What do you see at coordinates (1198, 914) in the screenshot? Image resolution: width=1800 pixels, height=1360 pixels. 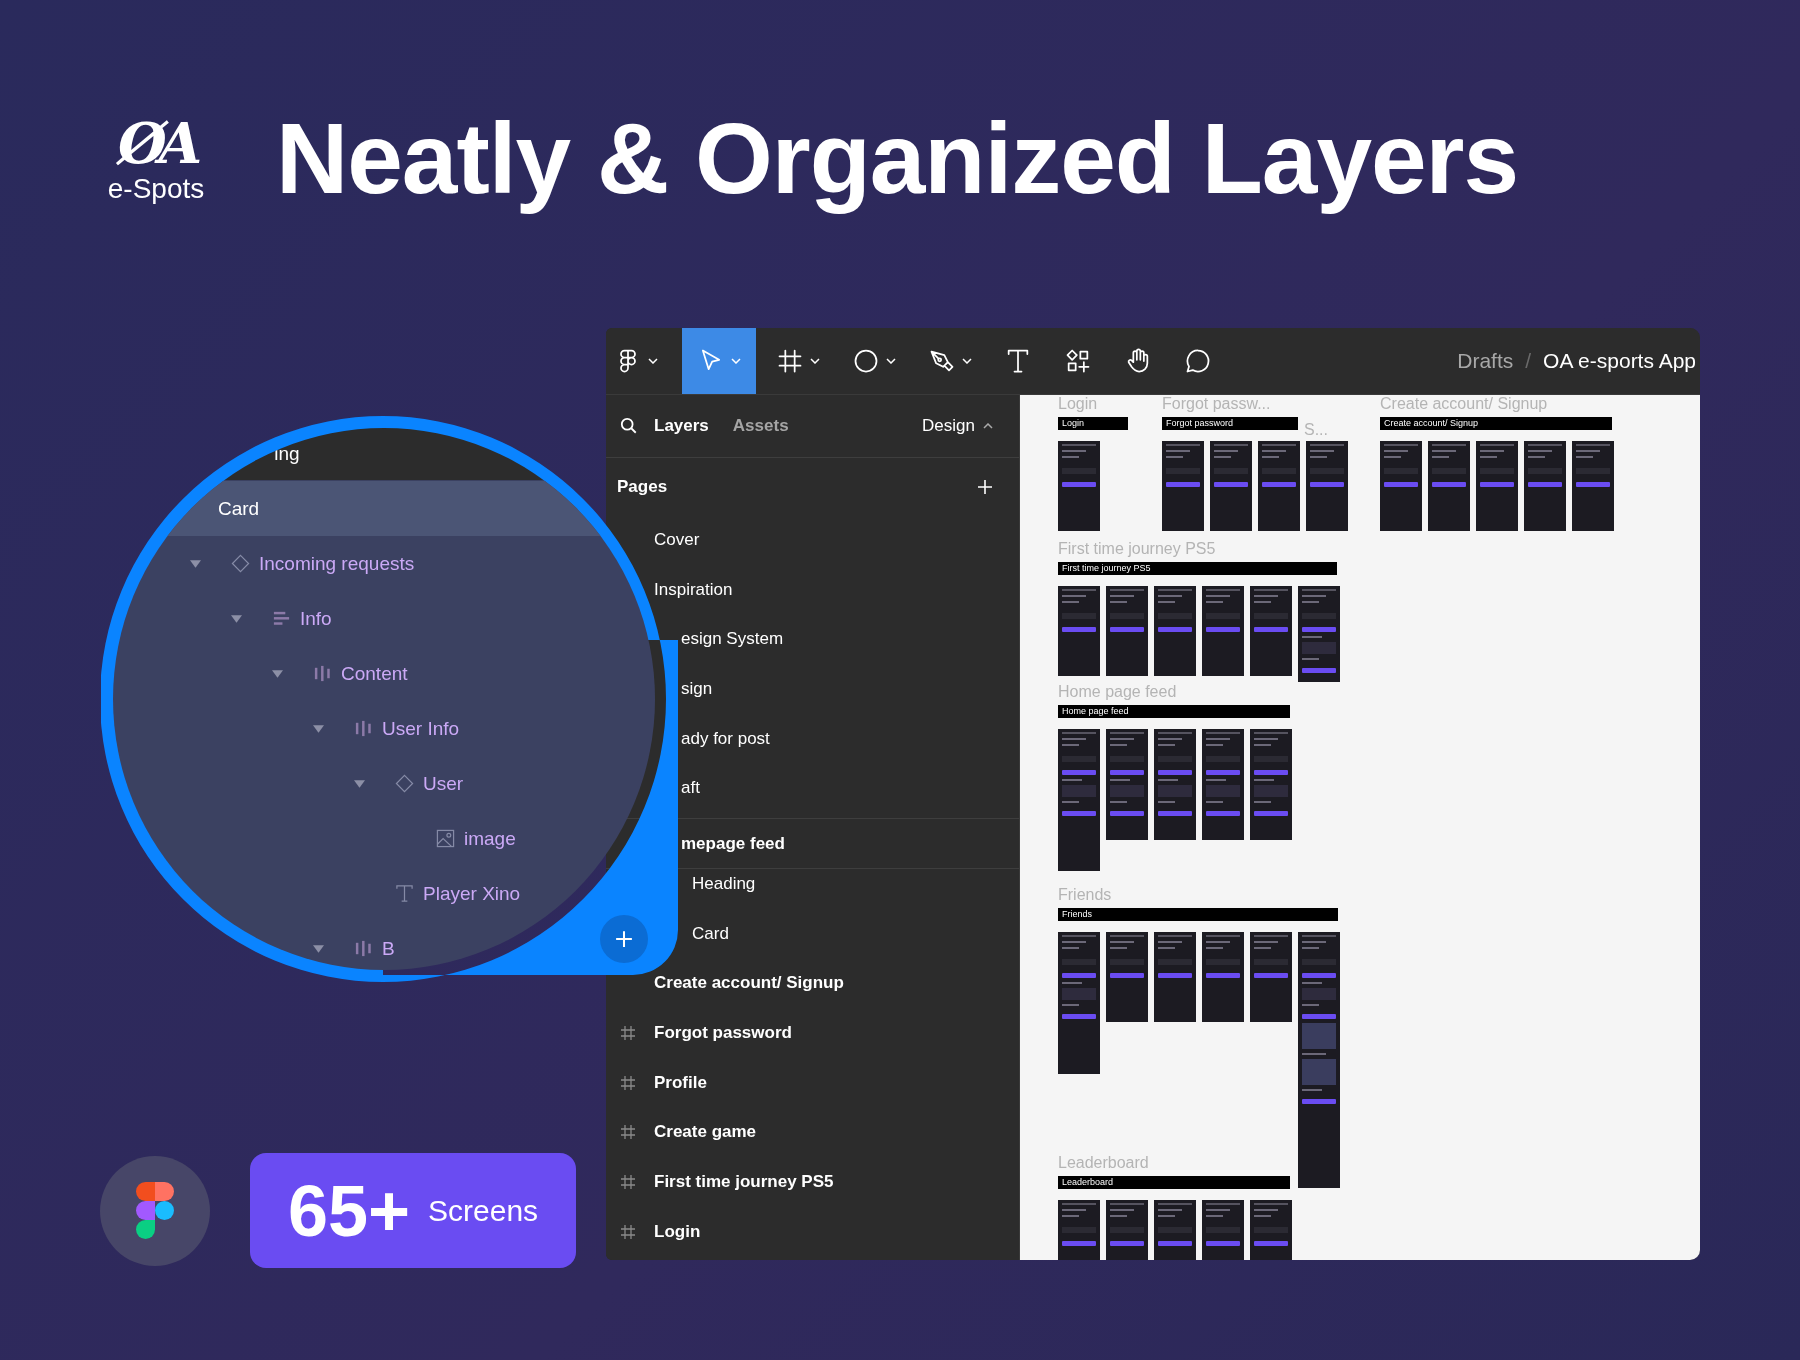 I see `section-header-bar: Friends` at bounding box center [1198, 914].